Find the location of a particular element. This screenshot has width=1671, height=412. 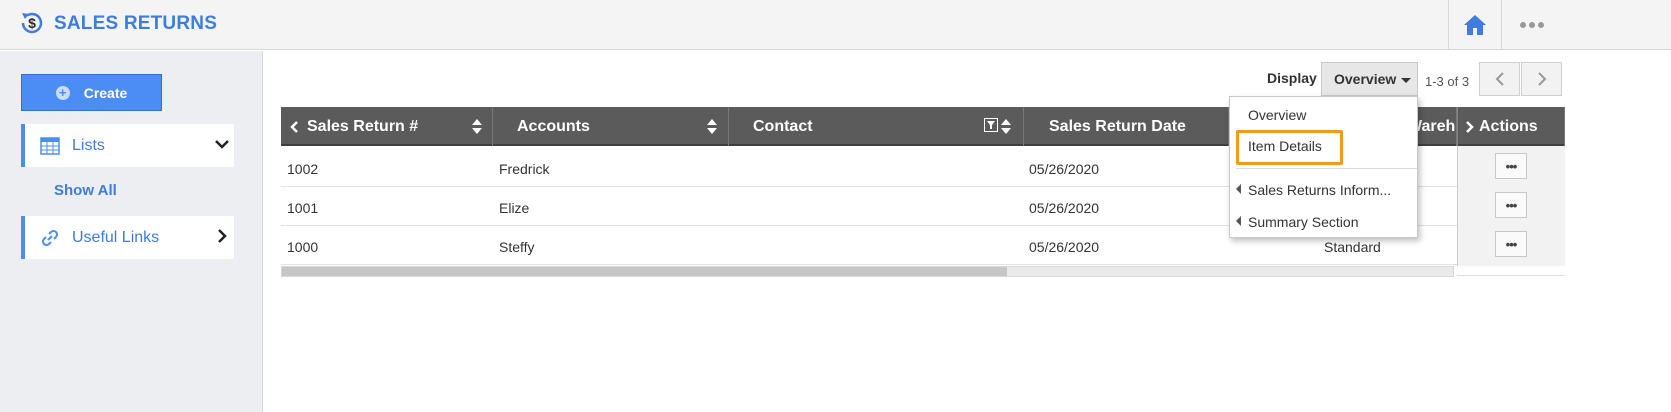

column-header-actions: Actions is located at coordinates (1511, 126).